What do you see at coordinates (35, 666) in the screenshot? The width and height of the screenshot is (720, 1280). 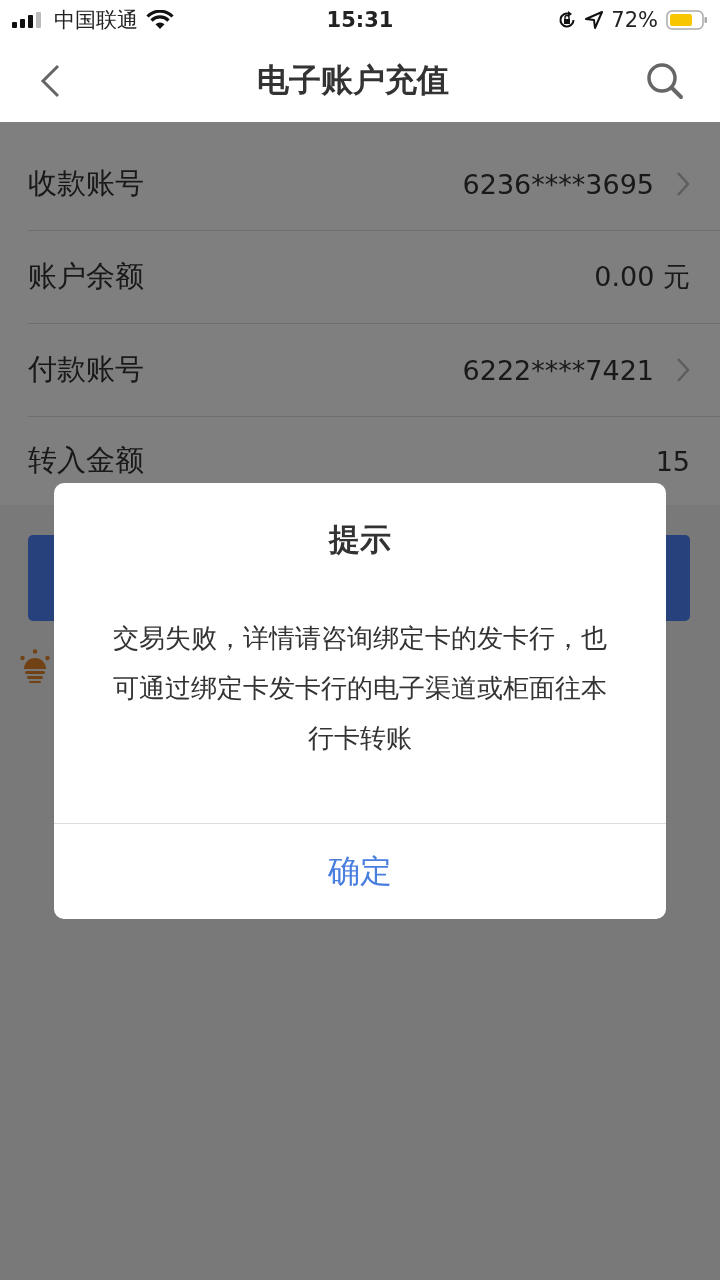 I see `lightbulb-icon` at bounding box center [35, 666].